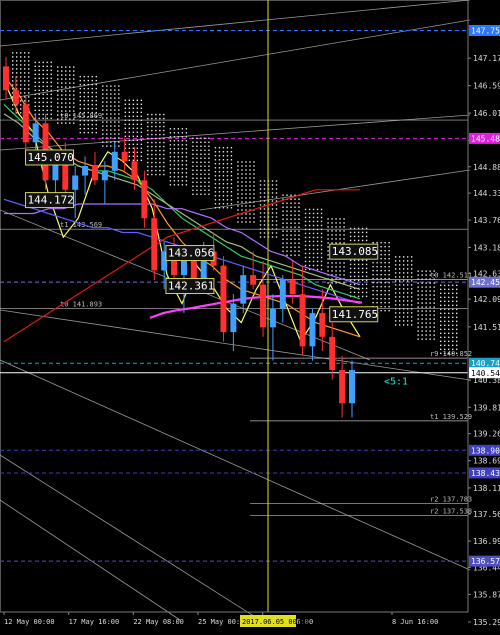 The image size is (500, 635). I want to click on box-annotation-label: 143.085, so click(355, 251).